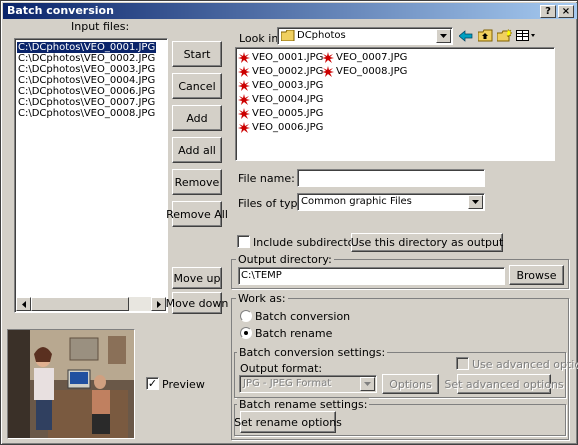 Image resolution: width=578 pixels, height=445 pixels. I want to click on list-item: C:\DCphotos\VEO_0004.JPG, so click(86, 80).